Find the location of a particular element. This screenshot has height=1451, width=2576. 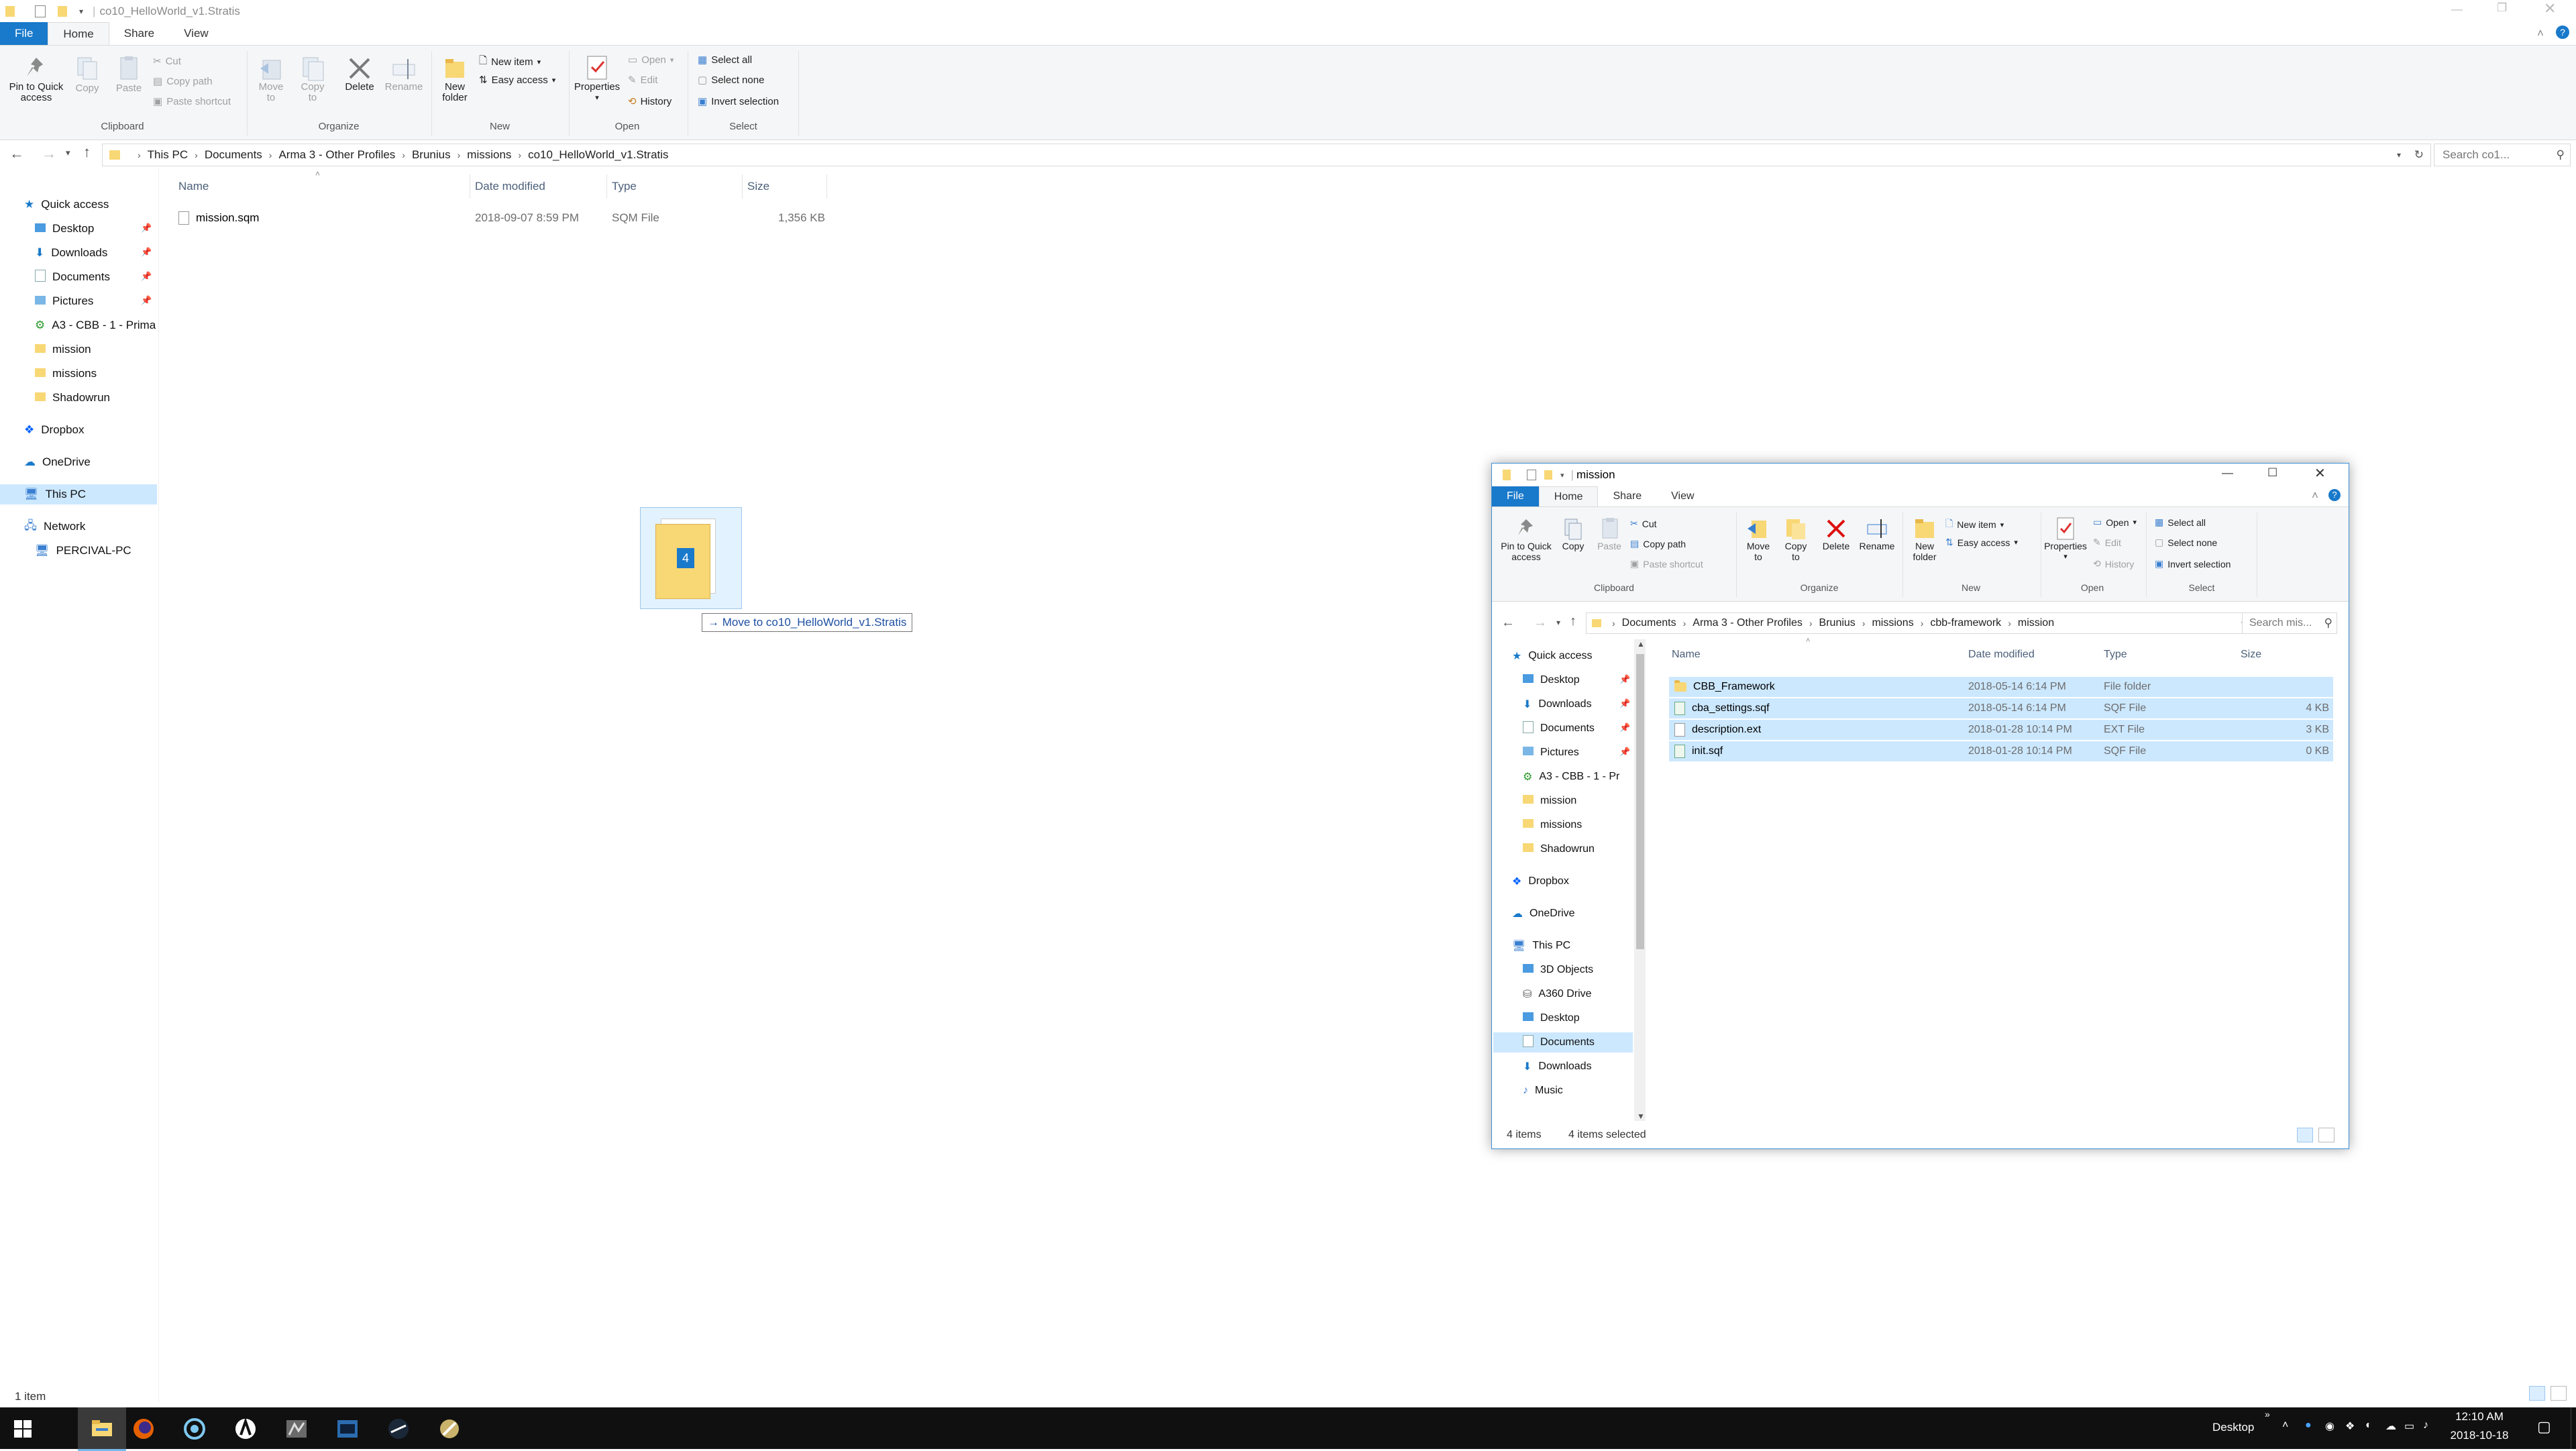

column-date-modified: Date modified is located at coordinates (510, 186).